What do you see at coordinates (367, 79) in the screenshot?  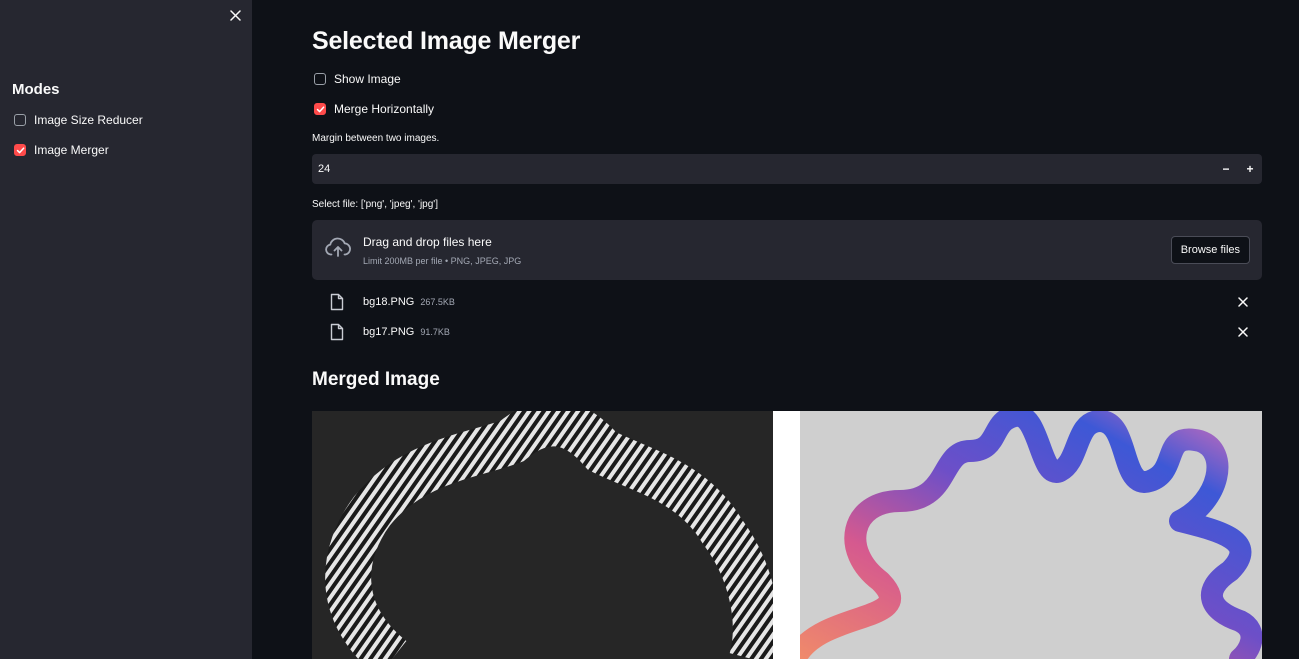 I see `show-image-label: Show Image` at bounding box center [367, 79].